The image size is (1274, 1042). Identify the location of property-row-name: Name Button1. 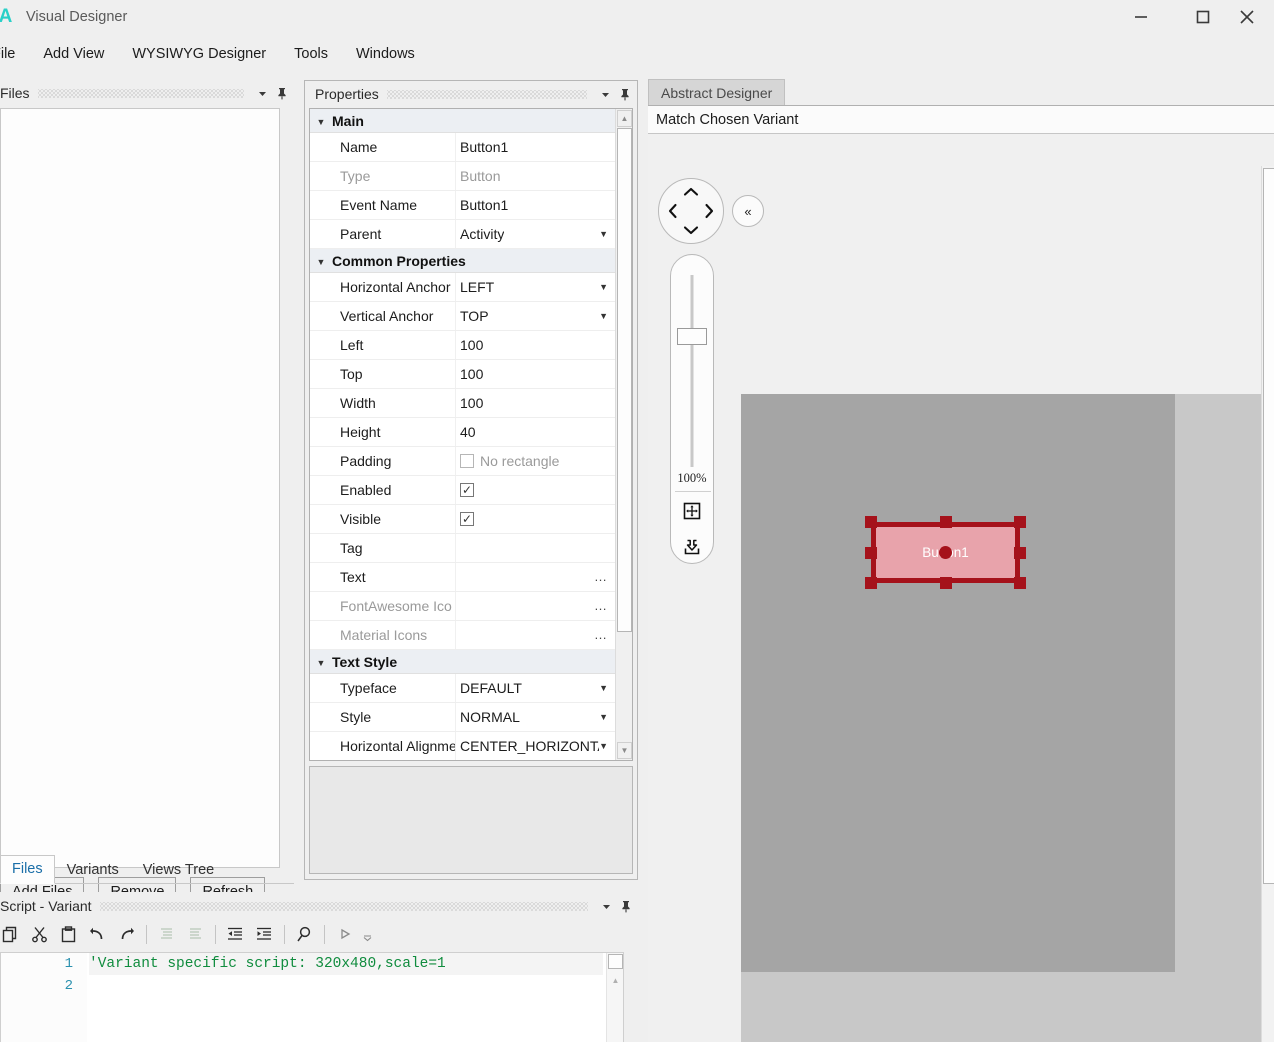
(463, 147).